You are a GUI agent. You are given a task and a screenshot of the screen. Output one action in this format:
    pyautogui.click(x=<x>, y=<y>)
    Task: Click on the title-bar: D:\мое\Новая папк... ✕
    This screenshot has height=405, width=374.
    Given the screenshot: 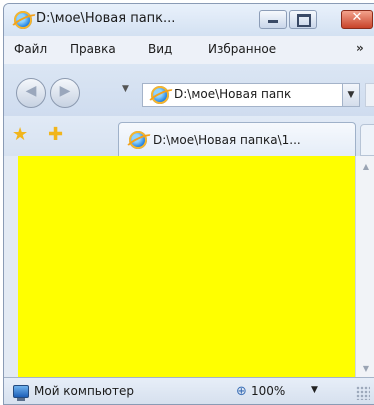 What is the action you would take?
    pyautogui.click(x=189, y=20)
    